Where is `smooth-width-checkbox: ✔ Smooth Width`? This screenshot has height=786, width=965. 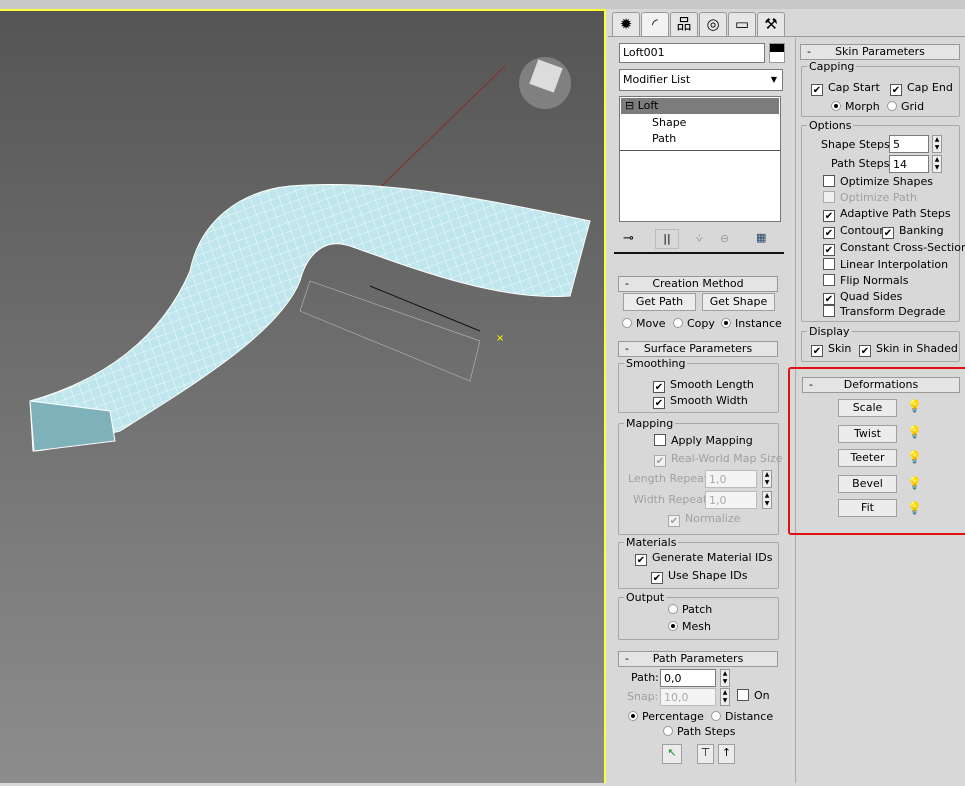 smooth-width-checkbox: ✔ Smooth Width is located at coordinates (700, 401).